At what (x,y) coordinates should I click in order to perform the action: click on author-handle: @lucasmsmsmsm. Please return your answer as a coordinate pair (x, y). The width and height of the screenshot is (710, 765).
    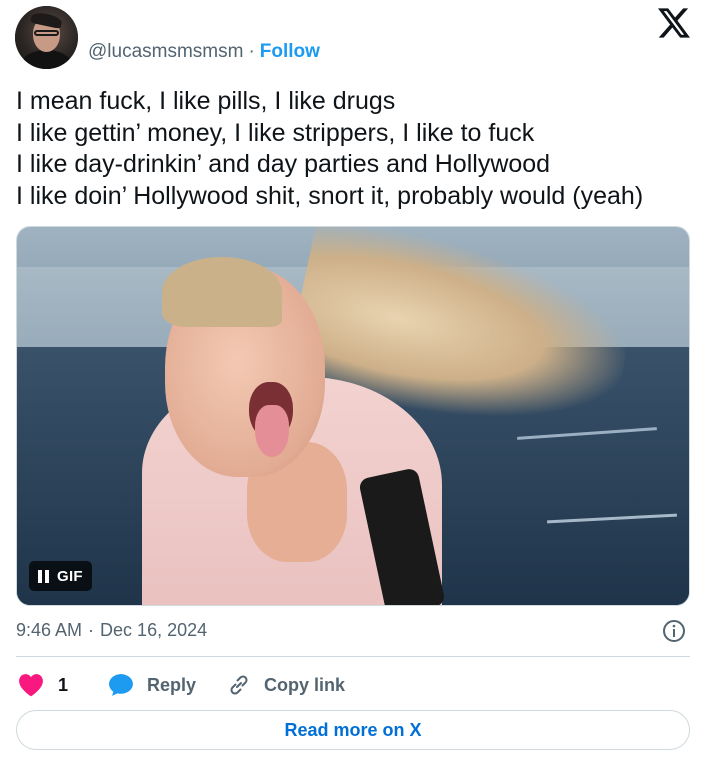
    Looking at the image, I should click on (165, 52).